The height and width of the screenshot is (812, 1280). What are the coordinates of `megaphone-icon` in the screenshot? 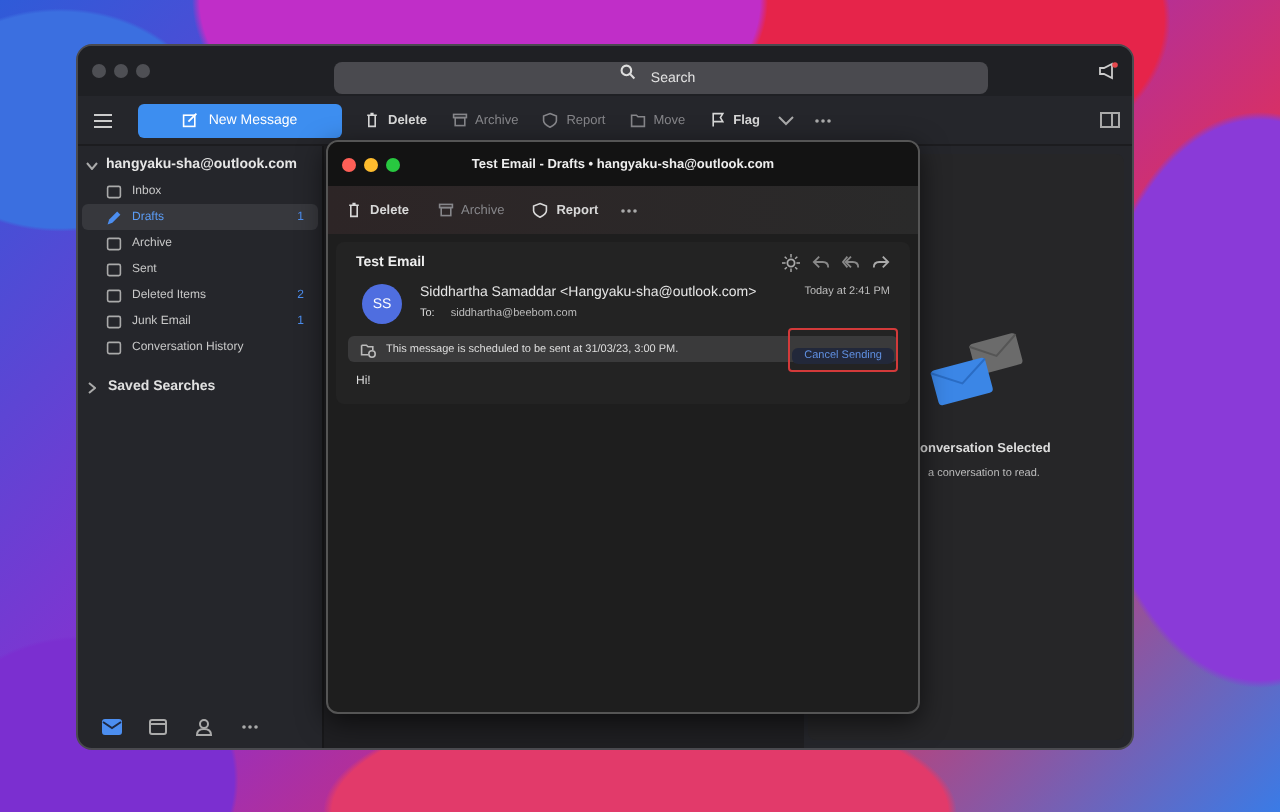 It's located at (1108, 71).